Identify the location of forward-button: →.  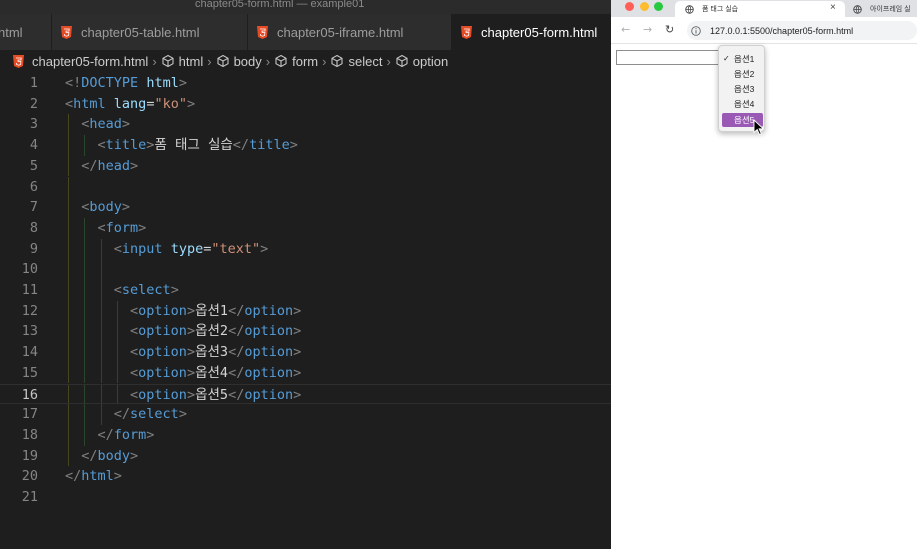
(647, 30).